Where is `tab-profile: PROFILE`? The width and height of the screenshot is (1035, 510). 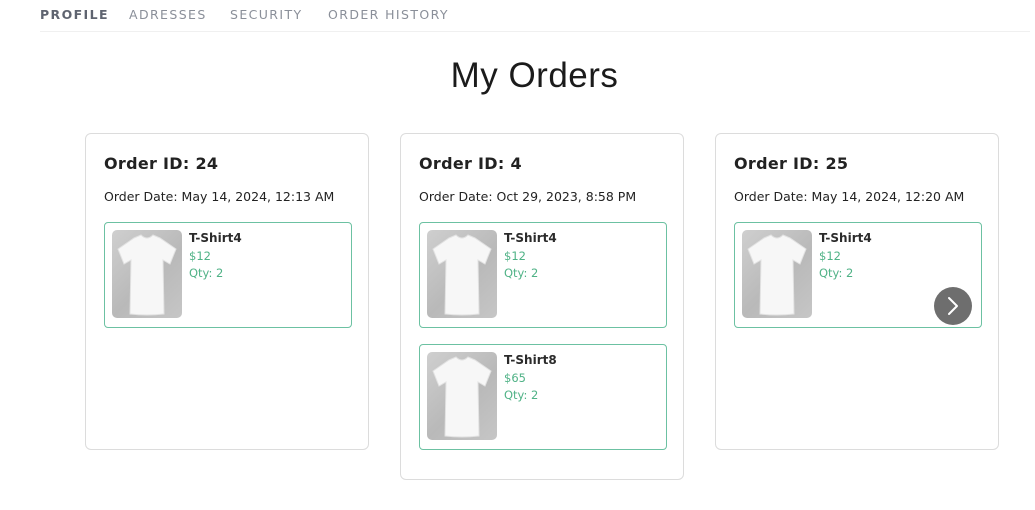 tab-profile: PROFILE is located at coordinates (74, 14).